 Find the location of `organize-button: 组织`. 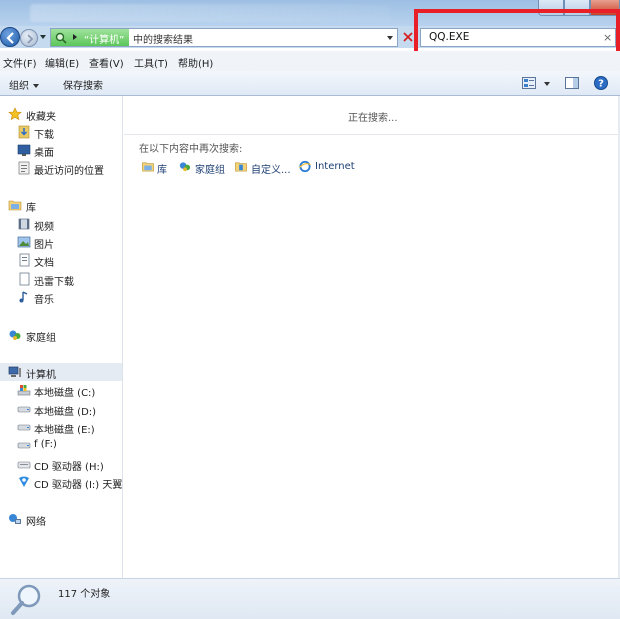

organize-button: 组织 is located at coordinates (24, 84).